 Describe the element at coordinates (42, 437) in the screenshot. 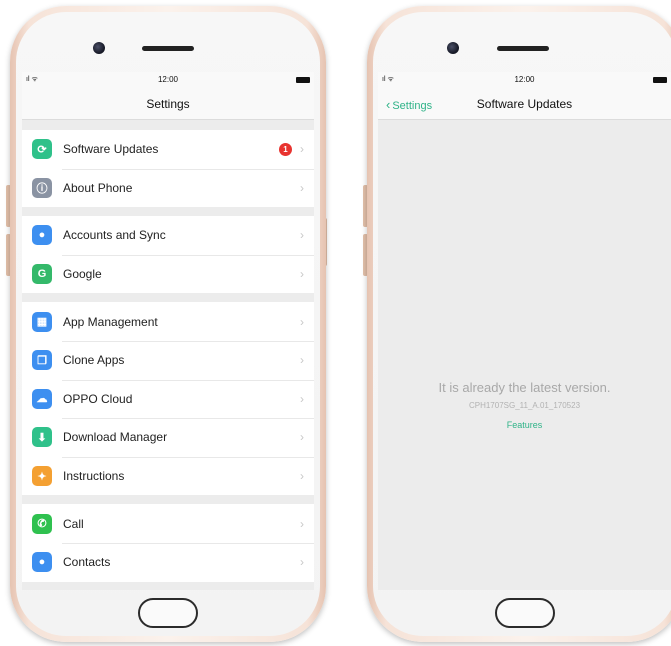

I see `download-icon: ⬇` at that location.